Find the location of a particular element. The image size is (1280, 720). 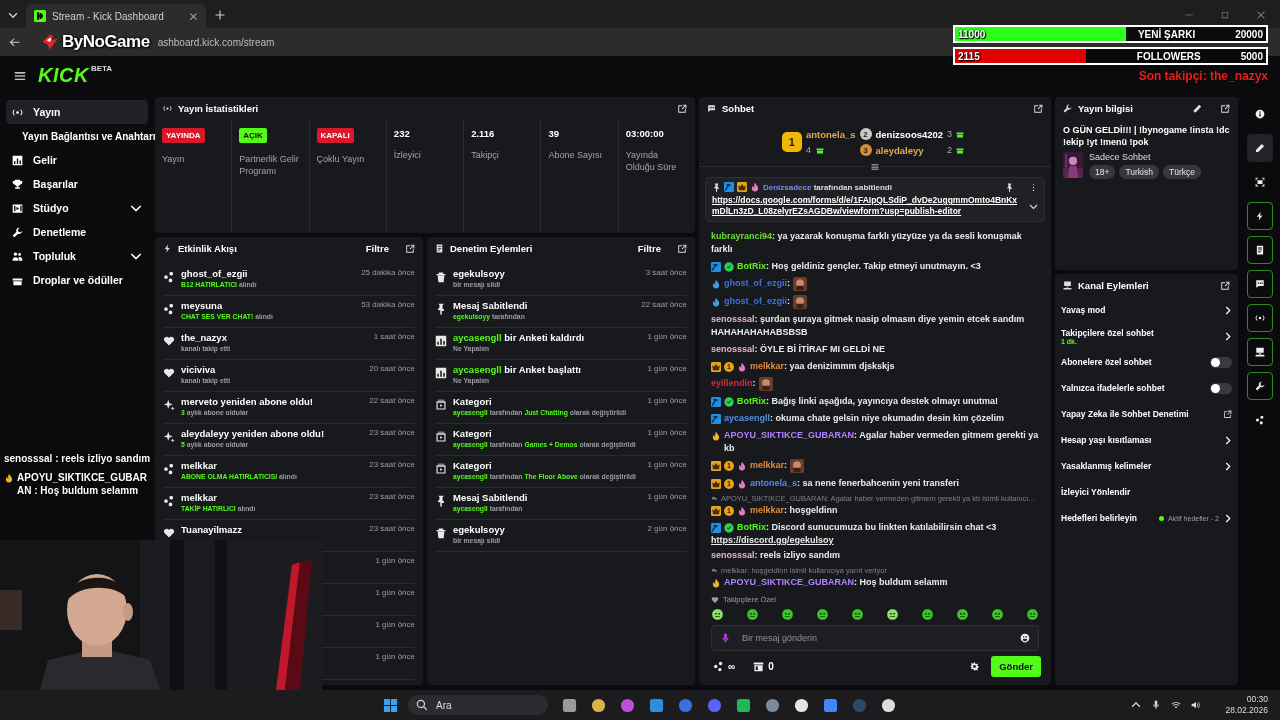

sidebar-item: Denetleme is located at coordinates (77, 232).